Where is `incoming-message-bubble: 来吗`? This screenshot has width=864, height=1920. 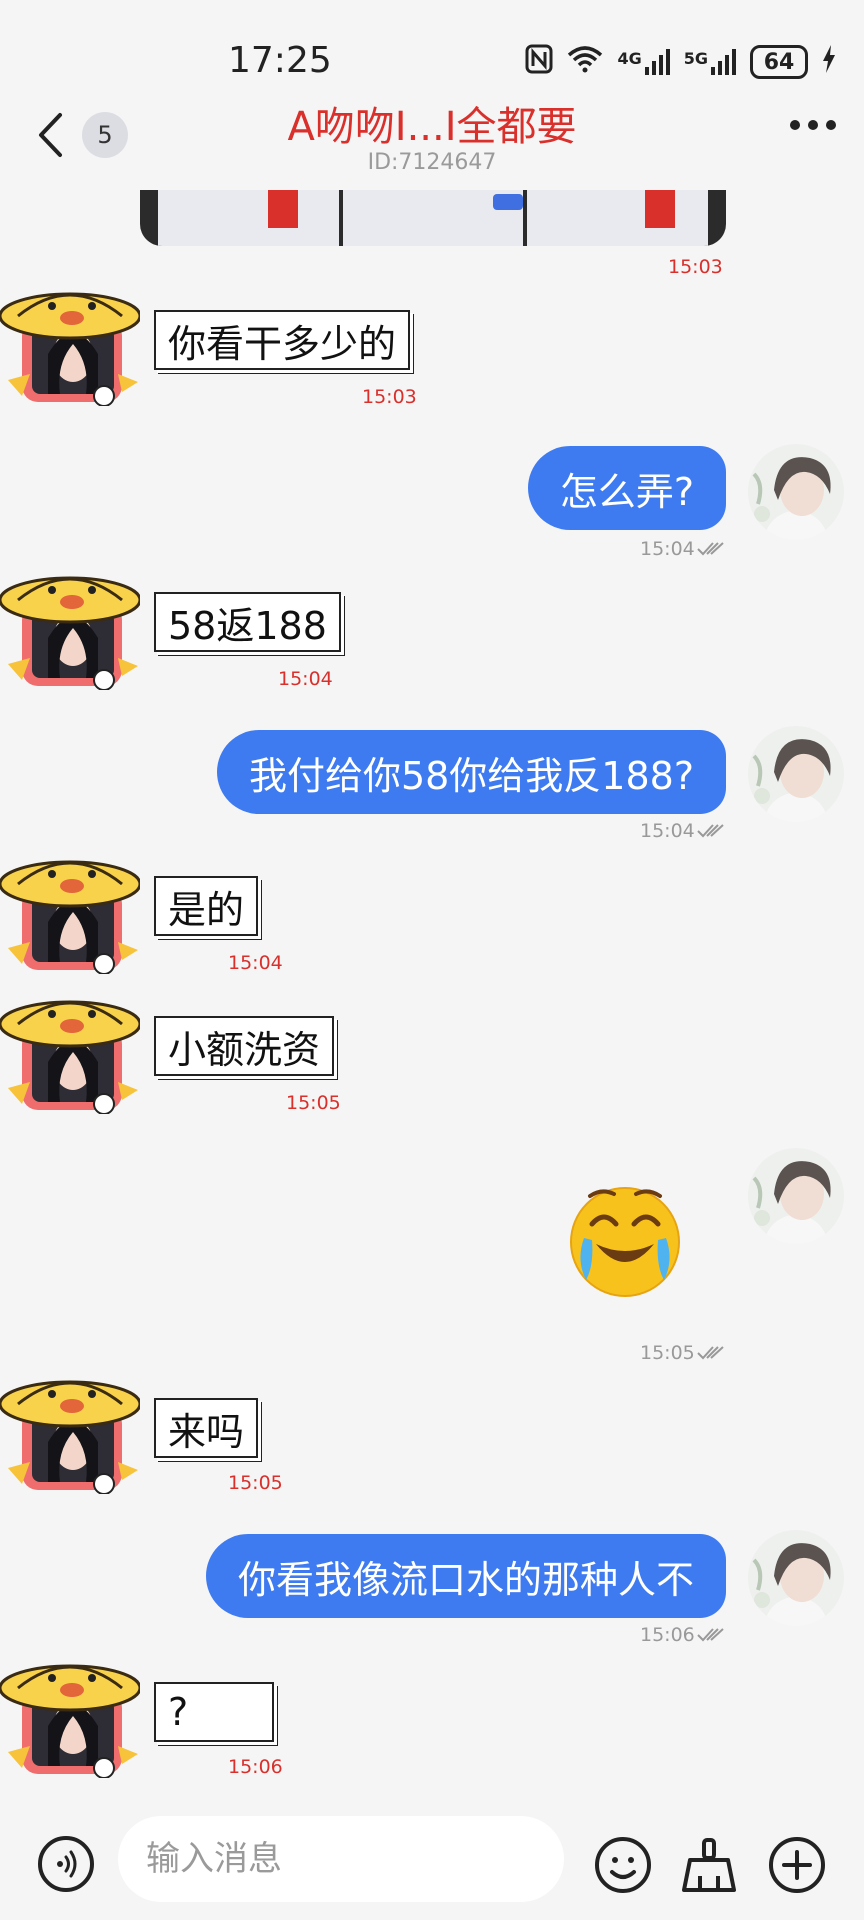 incoming-message-bubble: 来吗 is located at coordinates (206, 1428).